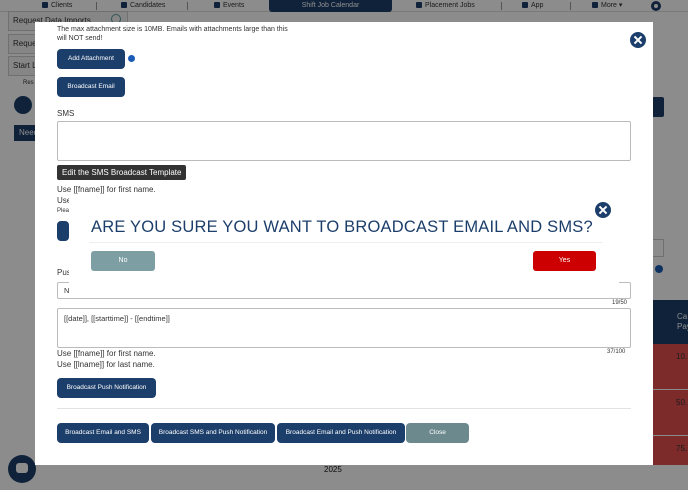 The width and height of the screenshot is (688, 490). Describe the element at coordinates (131, 58) in the screenshot. I see `info-icon` at that location.